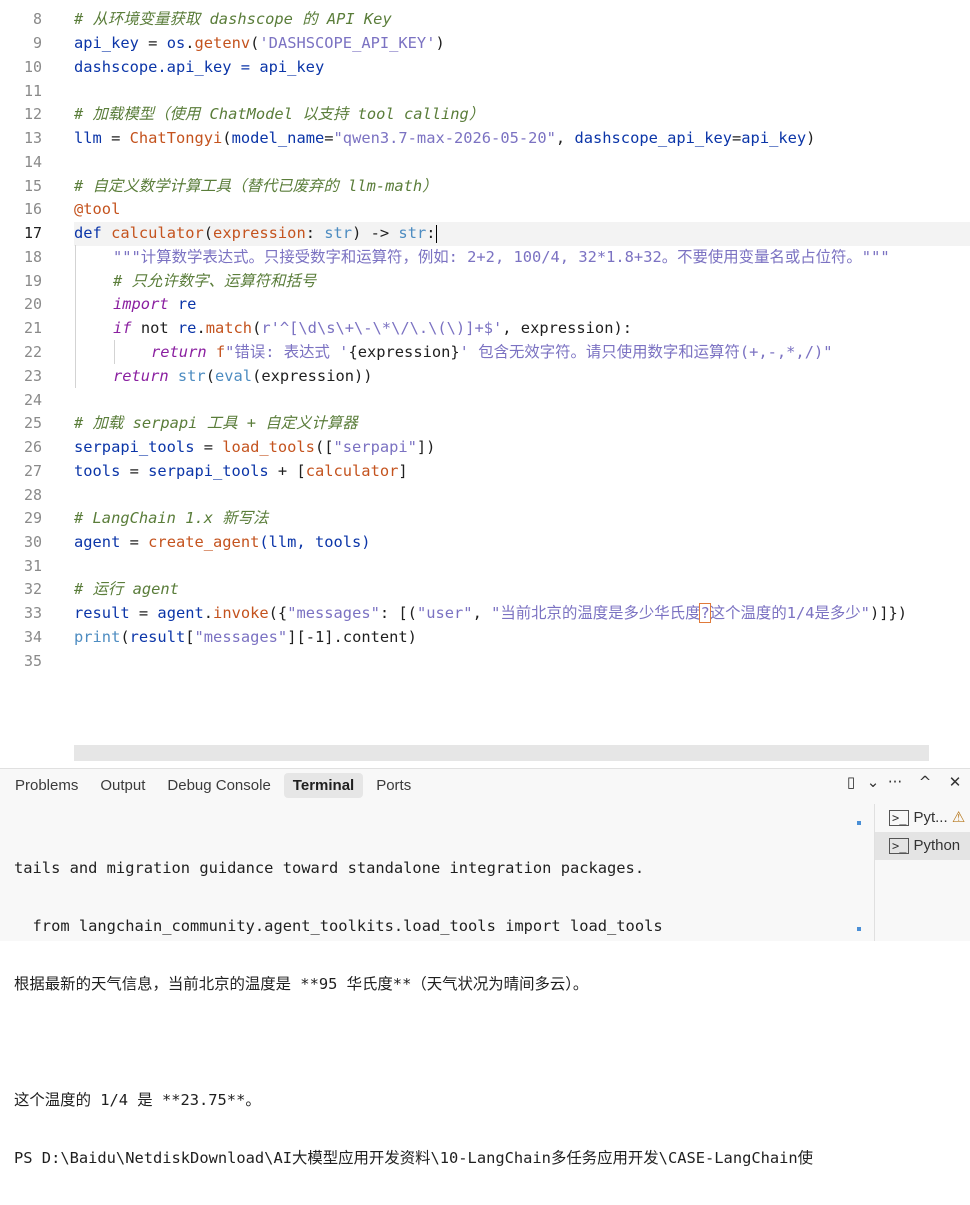 The height and width of the screenshot is (1205, 970). I want to click on punctuation: ) ->, so click(375, 233).